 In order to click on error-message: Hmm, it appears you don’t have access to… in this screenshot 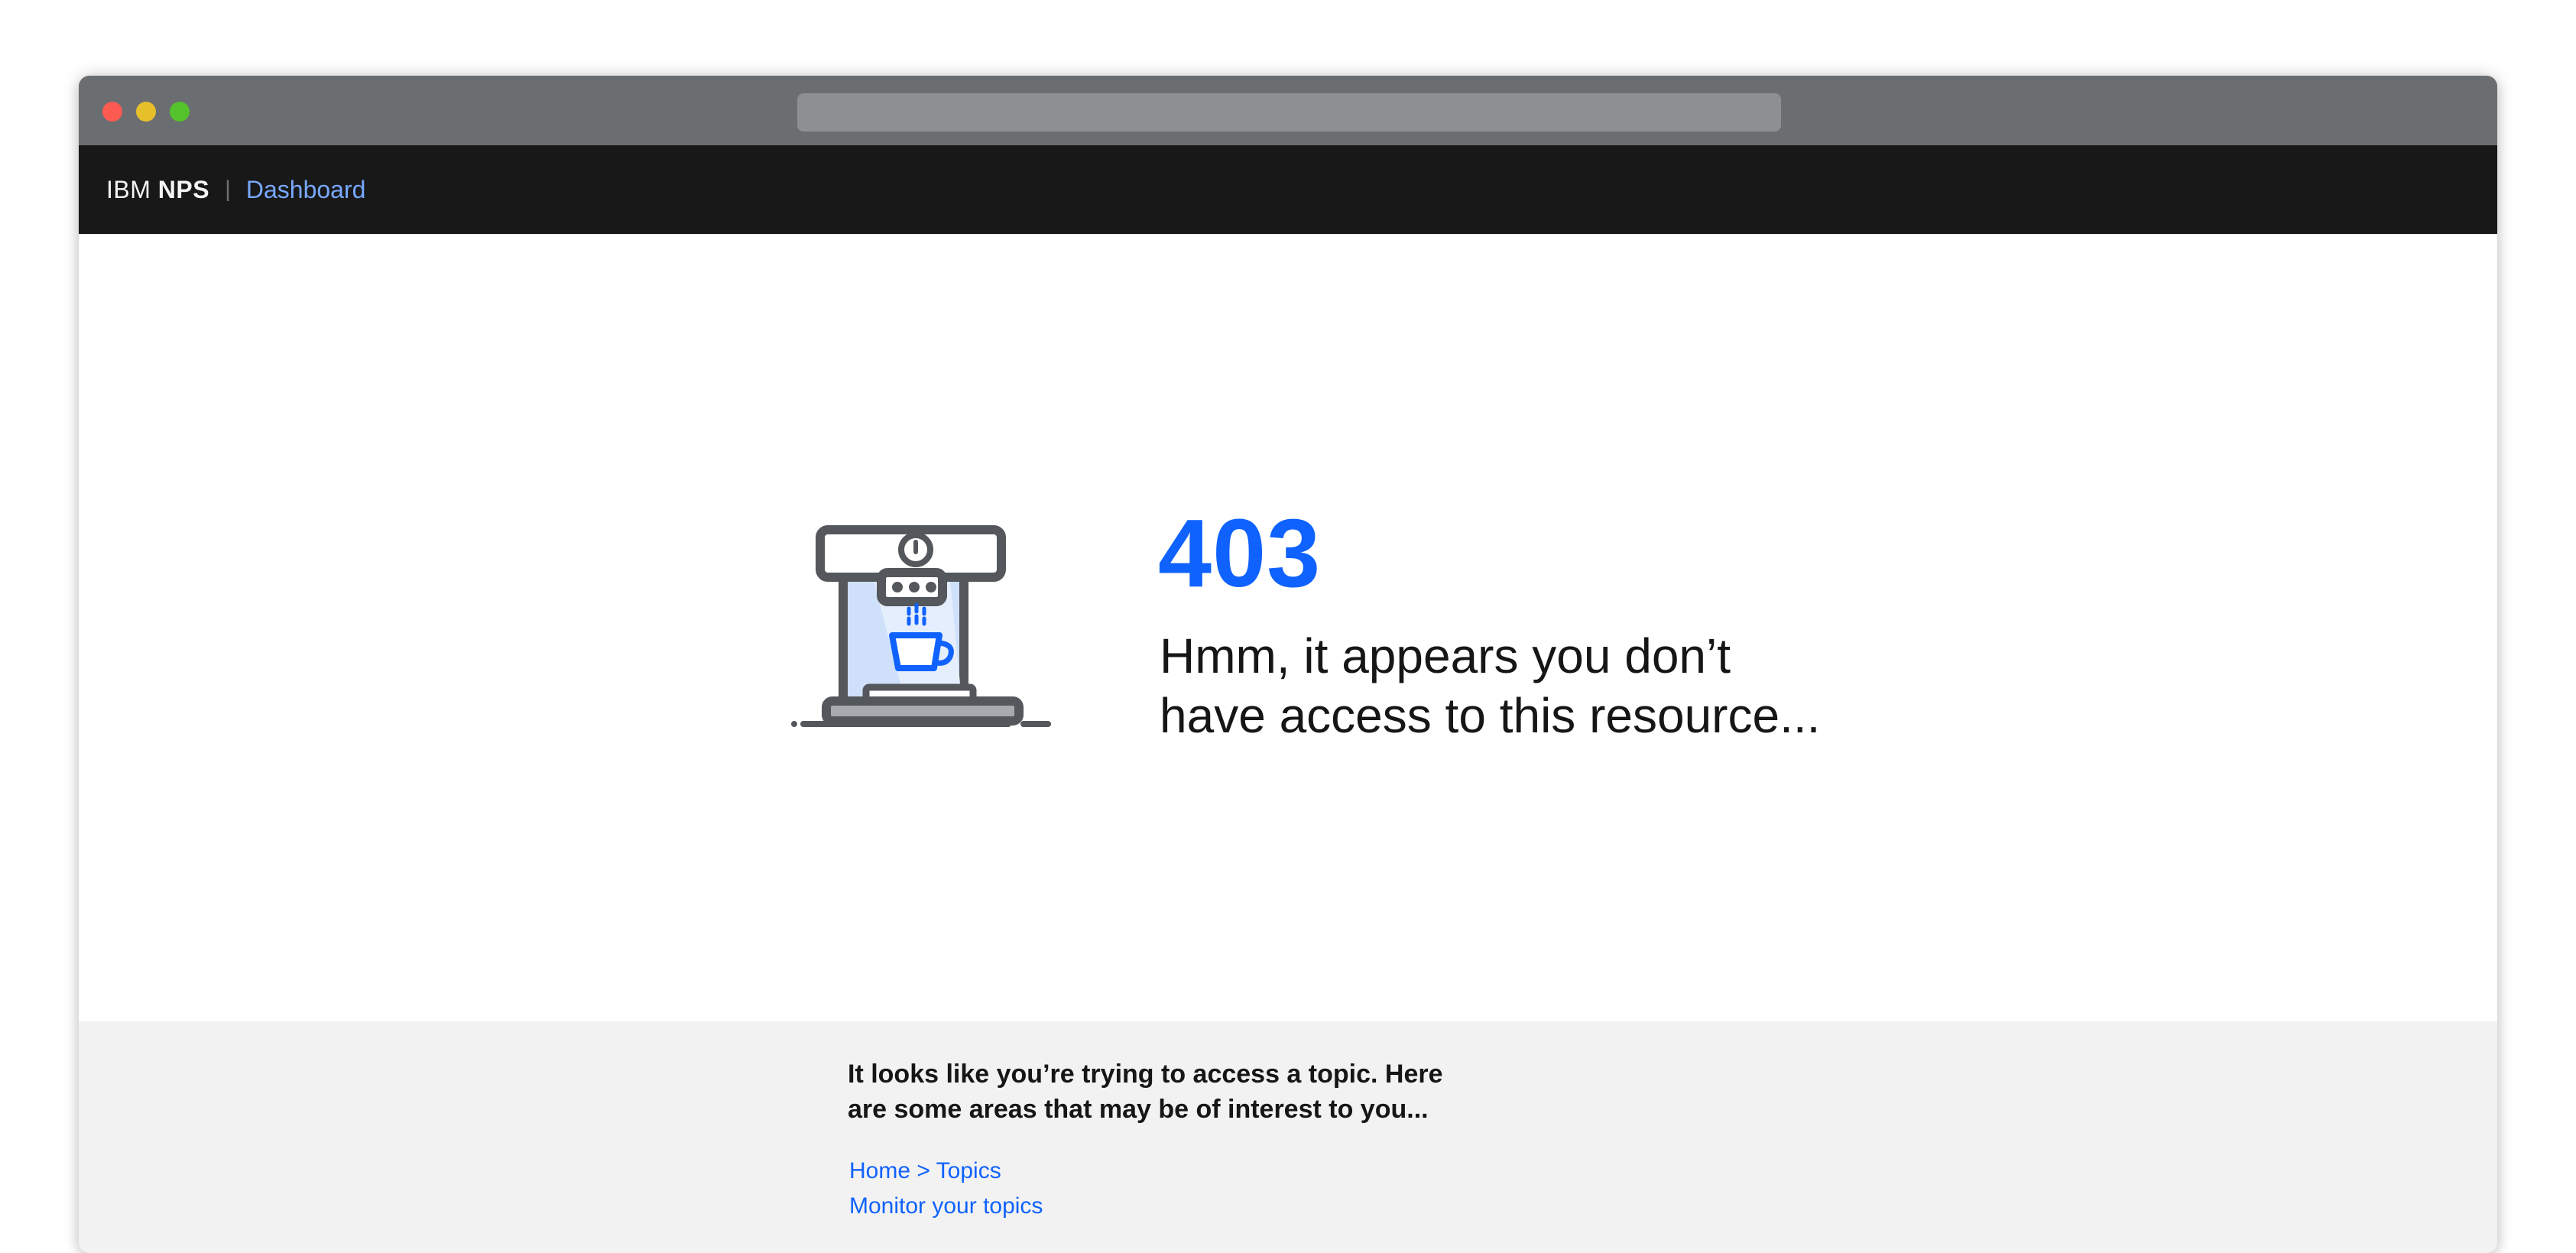, I will do `click(1504, 686)`.